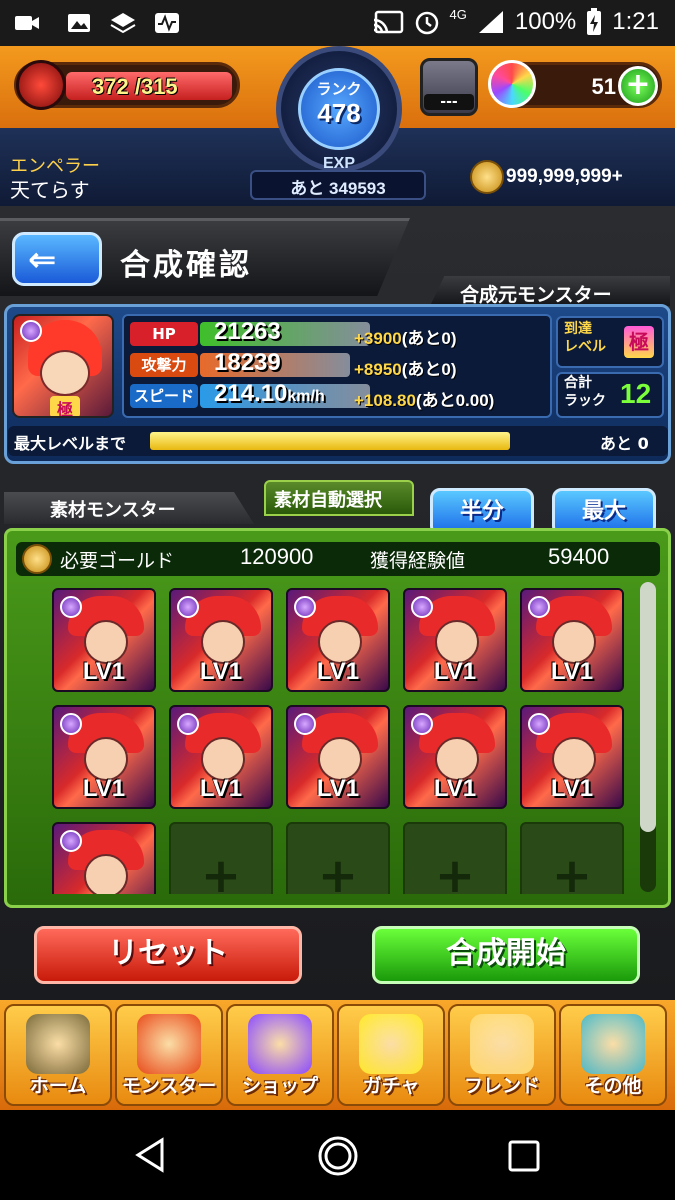  I want to click on reach-level-label: 到達 レベル, so click(585, 338).